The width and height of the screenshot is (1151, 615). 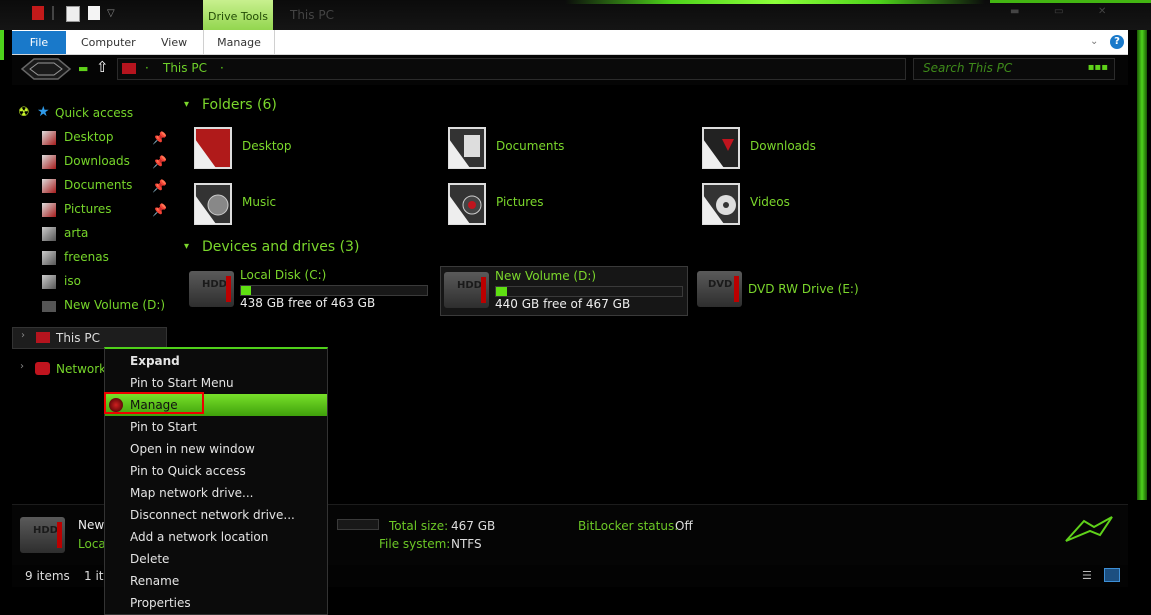 I want to click on file-system-value: NTFS, so click(x=466, y=544).